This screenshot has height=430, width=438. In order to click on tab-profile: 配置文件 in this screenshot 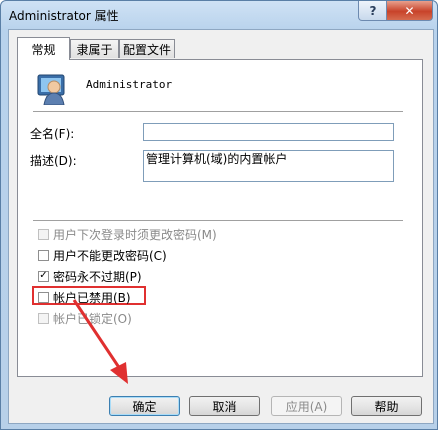, I will do `click(147, 48)`.